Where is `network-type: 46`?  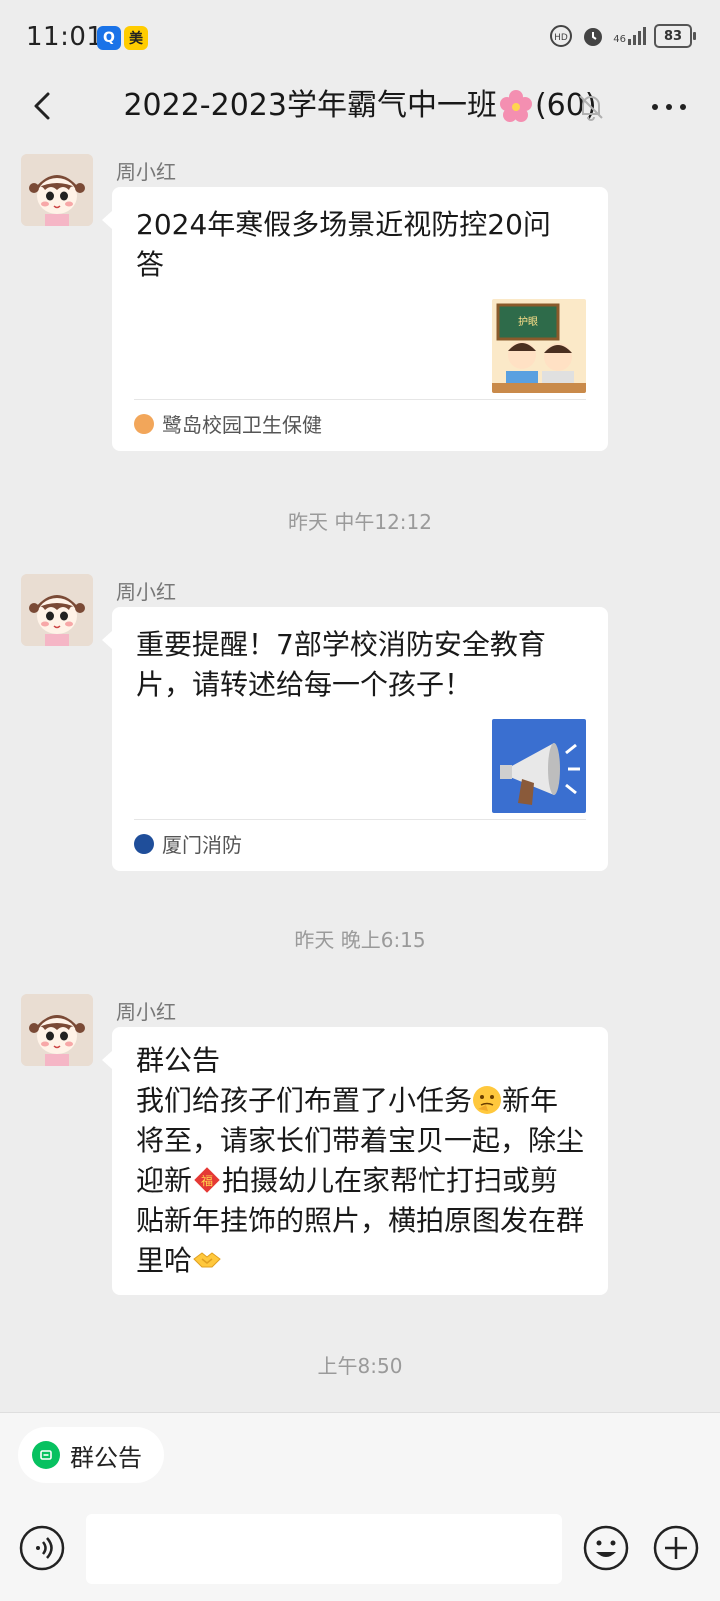 network-type: 46 is located at coordinates (619, 39).